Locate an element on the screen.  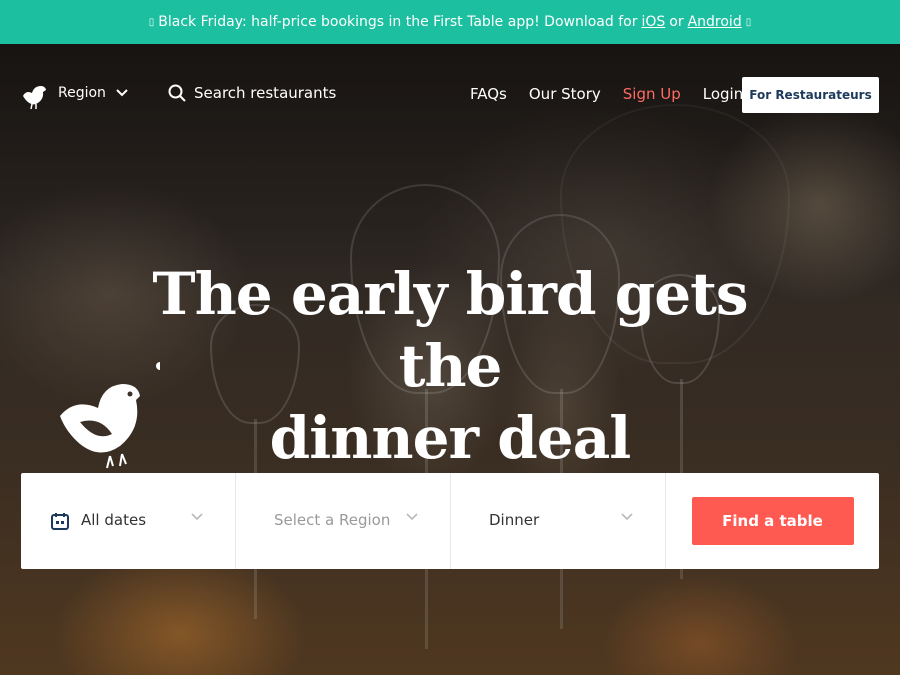
search-icon is located at coordinates (177, 93).